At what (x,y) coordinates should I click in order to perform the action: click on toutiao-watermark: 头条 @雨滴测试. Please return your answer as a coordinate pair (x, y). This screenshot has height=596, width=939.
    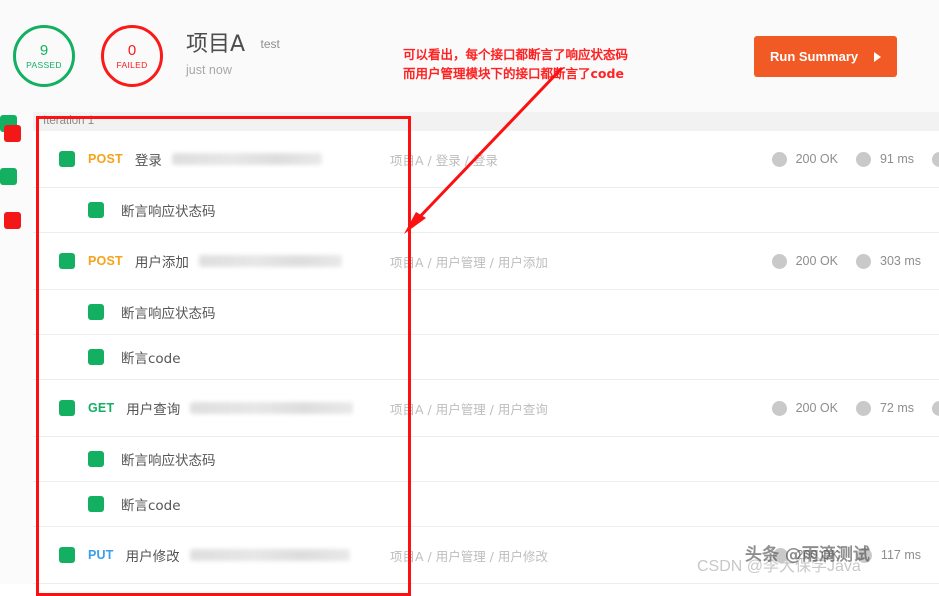
    Looking at the image, I should click on (807, 555).